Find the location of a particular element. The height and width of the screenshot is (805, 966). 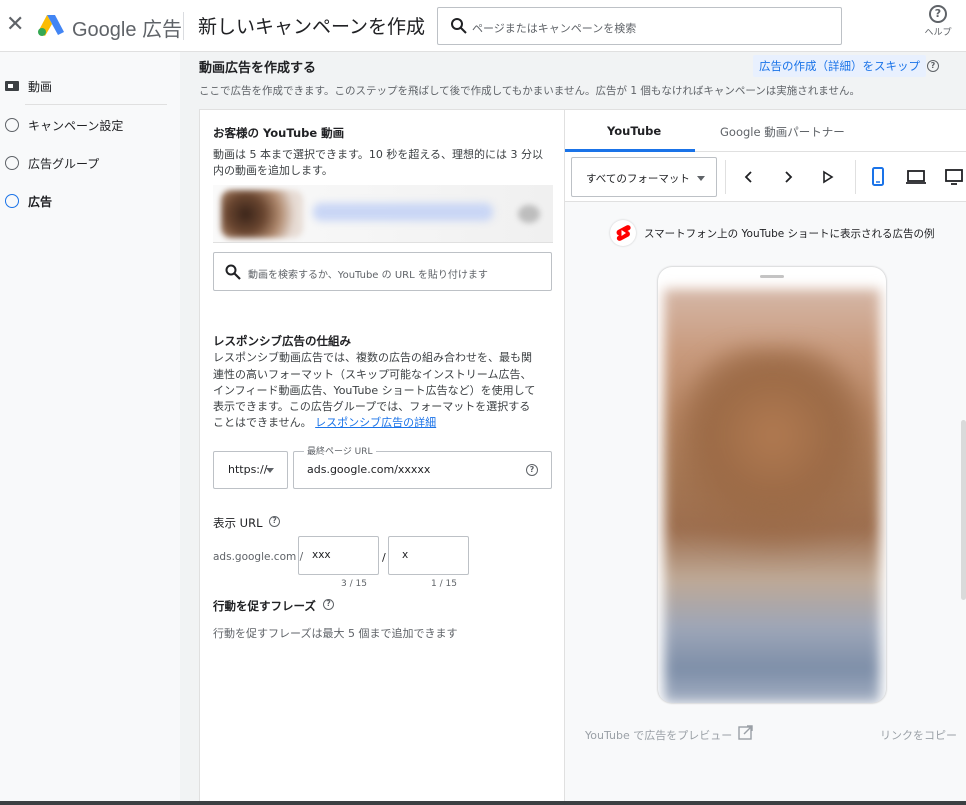

sidebar-divider is located at coordinates (96, 104).